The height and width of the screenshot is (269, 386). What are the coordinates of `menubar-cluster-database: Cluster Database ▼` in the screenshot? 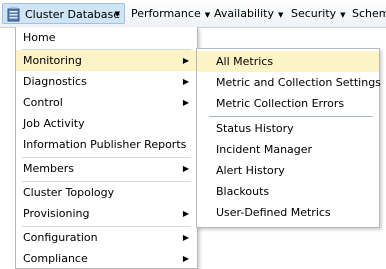 It's located at (63, 13).